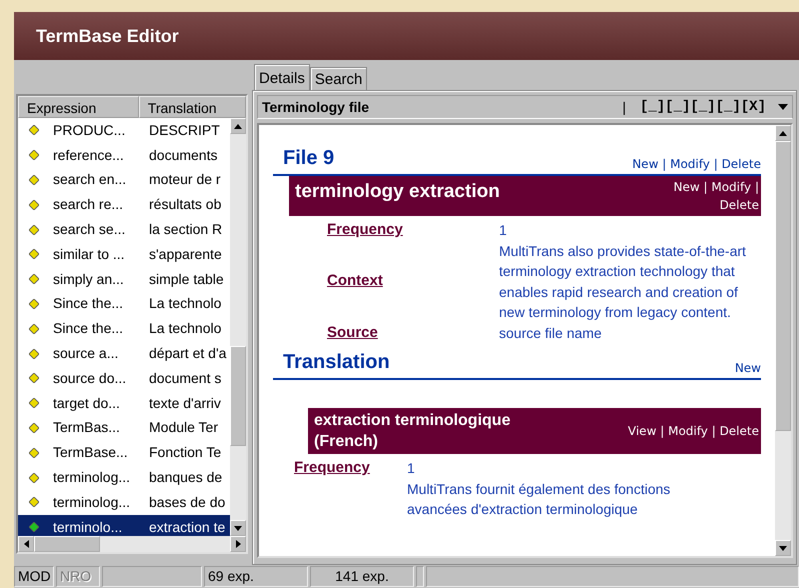 The width and height of the screenshot is (799, 588). Describe the element at coordinates (132, 544) in the screenshot. I see `horizontal-scrollbar` at that location.